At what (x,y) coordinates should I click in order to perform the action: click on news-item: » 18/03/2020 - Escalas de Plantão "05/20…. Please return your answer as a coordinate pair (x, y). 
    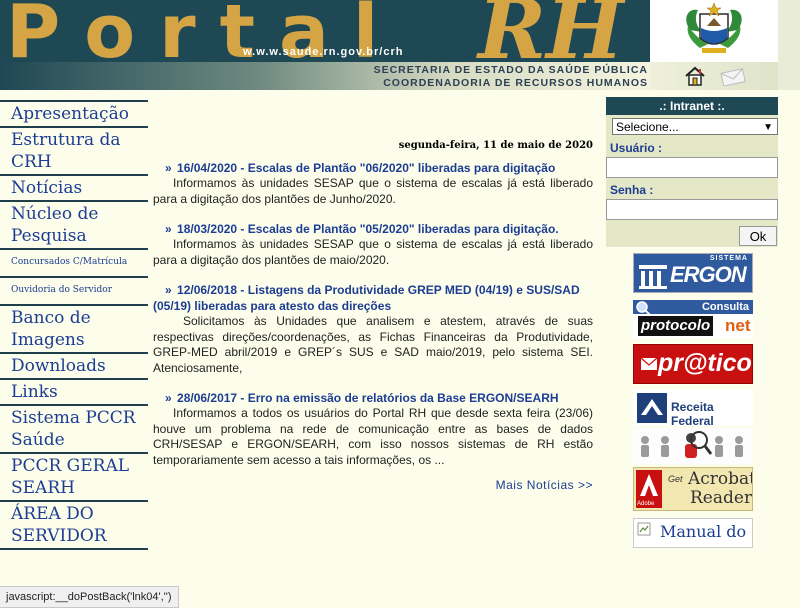
    Looking at the image, I should click on (373, 244).